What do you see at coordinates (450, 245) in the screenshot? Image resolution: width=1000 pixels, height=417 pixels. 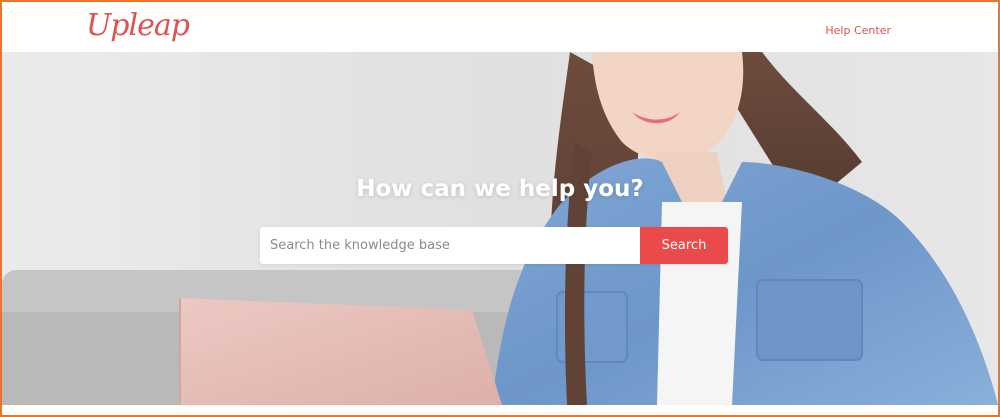 I see `search-input` at bounding box center [450, 245].